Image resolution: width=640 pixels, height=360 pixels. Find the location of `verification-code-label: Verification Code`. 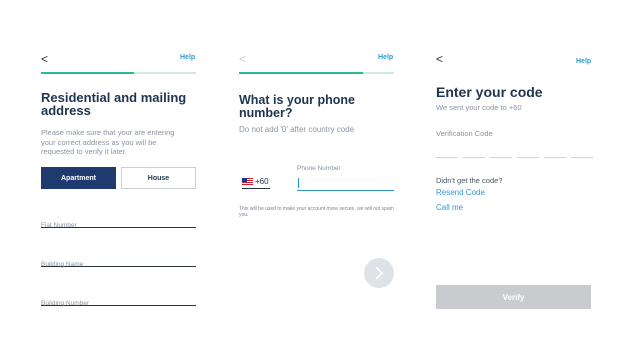

verification-code-label: Verification Code is located at coordinates (464, 133).